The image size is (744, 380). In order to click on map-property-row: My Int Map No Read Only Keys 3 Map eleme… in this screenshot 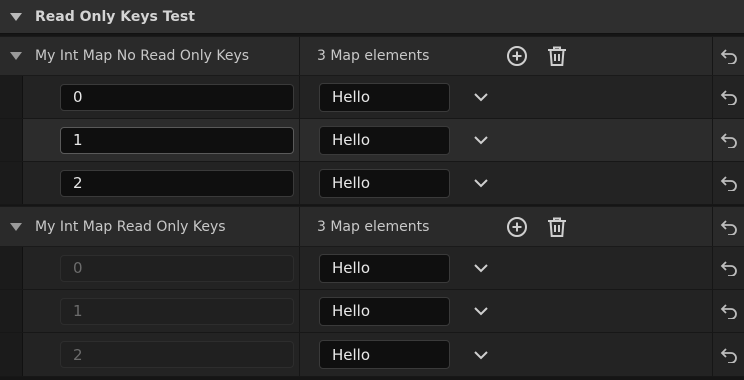, I will do `click(372, 56)`.